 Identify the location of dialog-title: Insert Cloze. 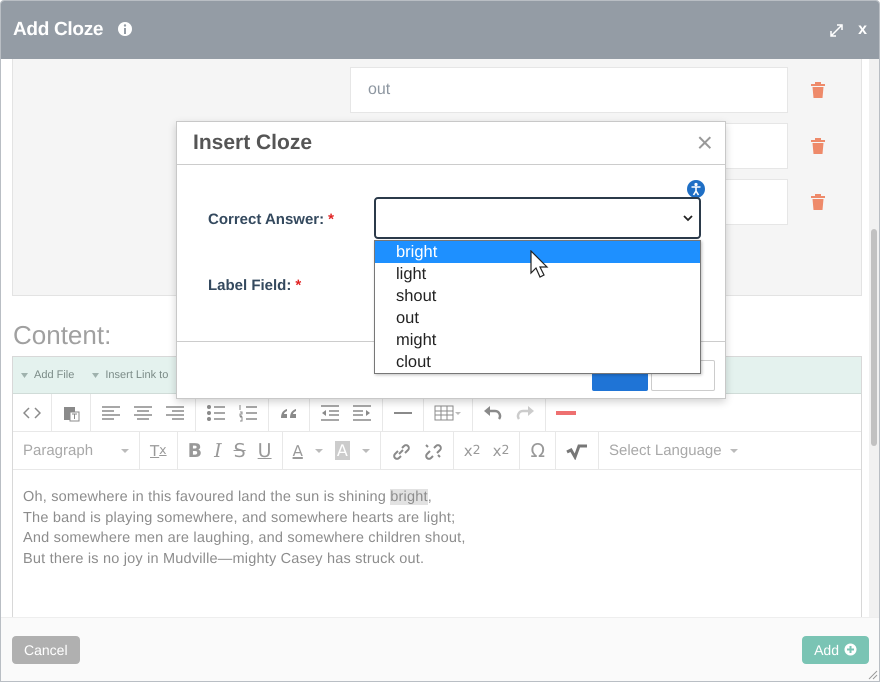
(252, 143).